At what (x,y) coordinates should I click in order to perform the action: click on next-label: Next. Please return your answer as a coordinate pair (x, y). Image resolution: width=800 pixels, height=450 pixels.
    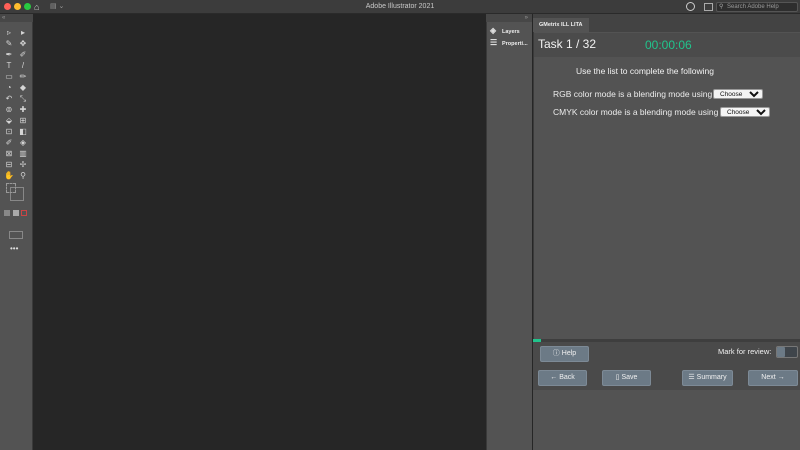
    Looking at the image, I should click on (768, 377).